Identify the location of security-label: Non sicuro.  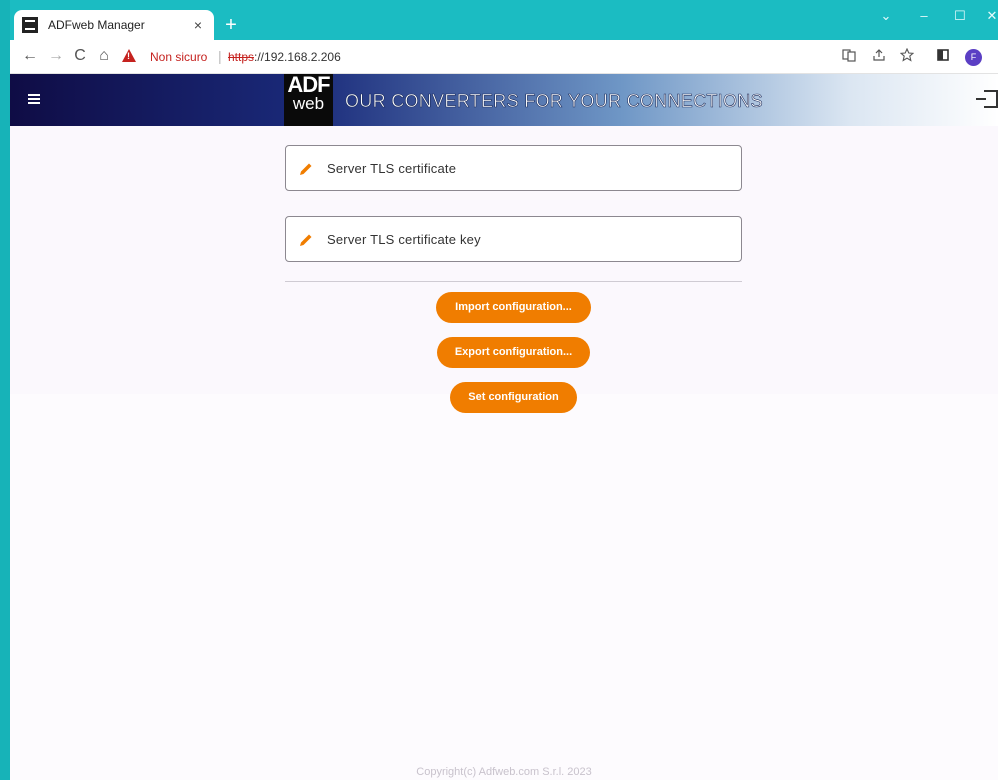
(178, 57).